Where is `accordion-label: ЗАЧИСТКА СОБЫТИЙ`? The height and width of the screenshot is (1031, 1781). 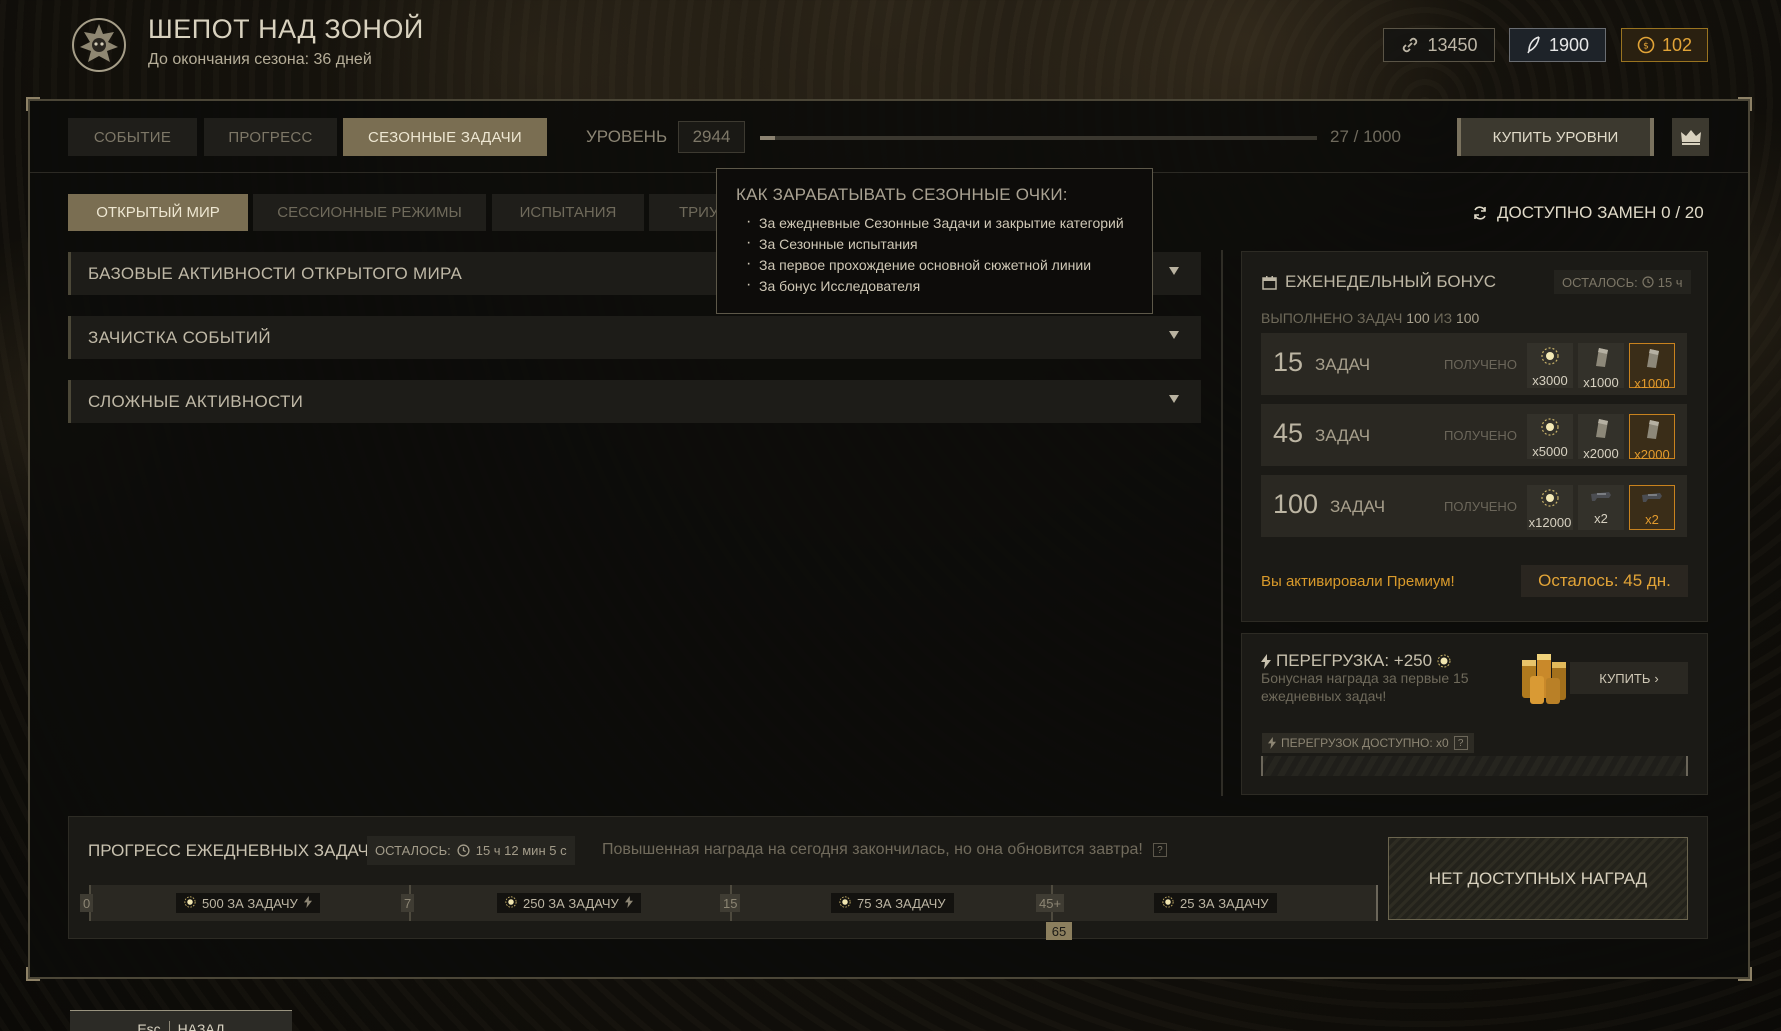
accordion-label: ЗАЧИСТКА СОБЫТИЙ is located at coordinates (179, 337).